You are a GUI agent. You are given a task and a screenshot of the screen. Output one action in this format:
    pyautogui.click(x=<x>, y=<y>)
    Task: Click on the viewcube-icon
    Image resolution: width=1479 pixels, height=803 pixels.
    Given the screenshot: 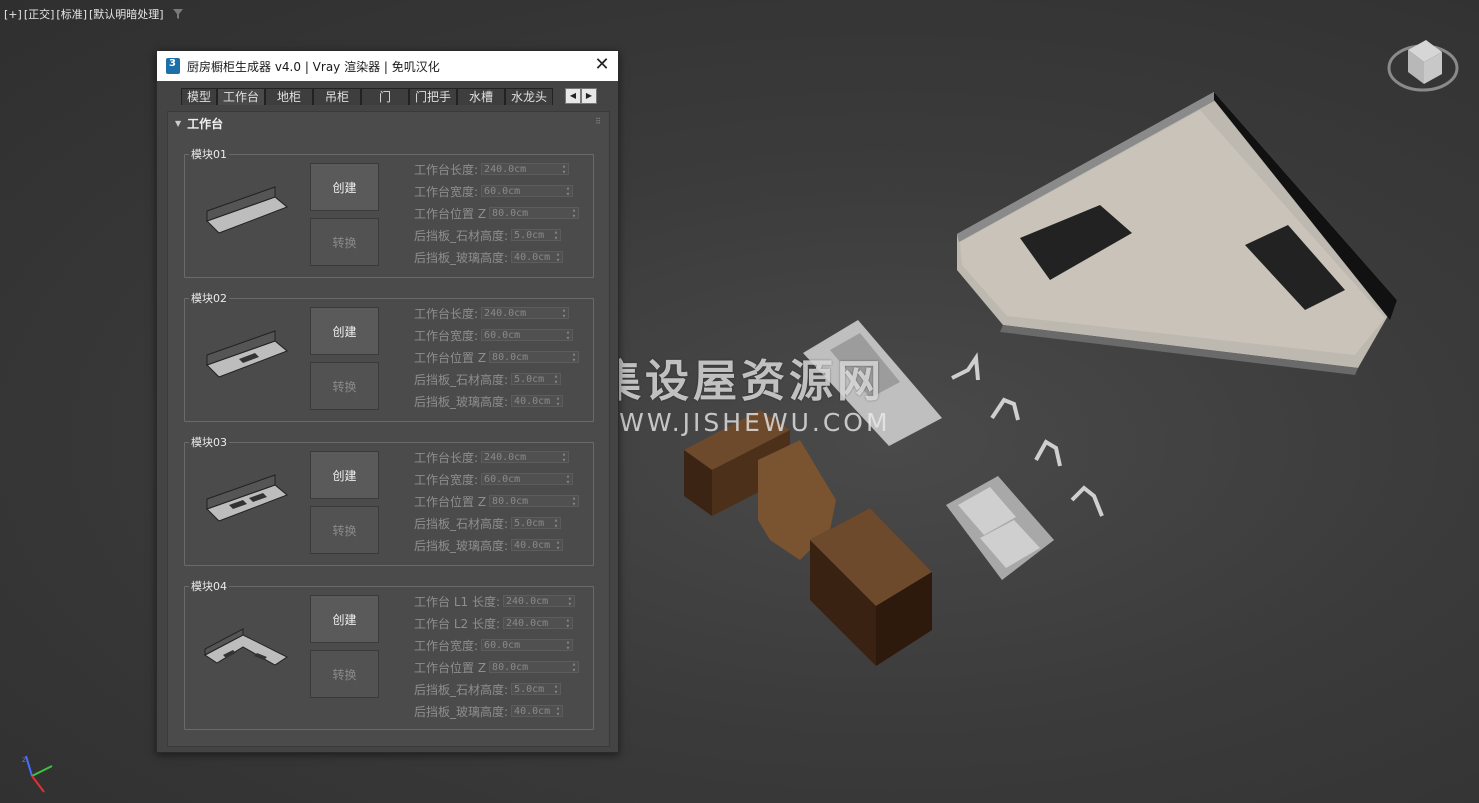 What is the action you would take?
    pyautogui.click(x=1423, y=63)
    